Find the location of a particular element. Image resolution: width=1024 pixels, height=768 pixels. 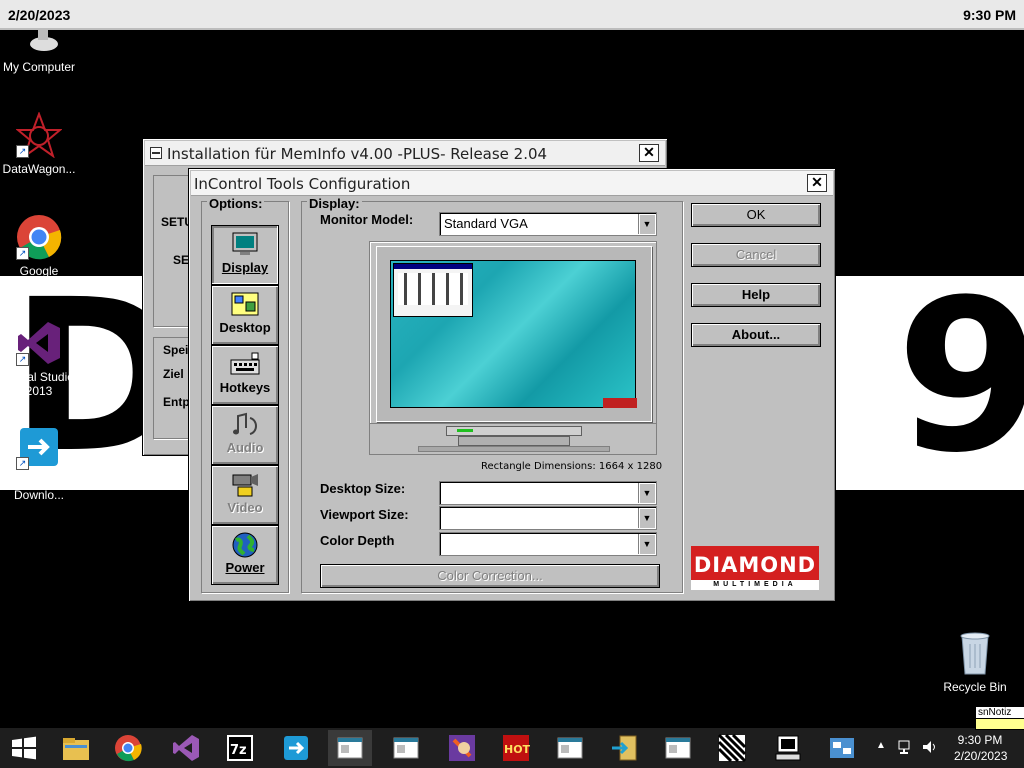

monitor-preview is located at coordinates (513, 333).